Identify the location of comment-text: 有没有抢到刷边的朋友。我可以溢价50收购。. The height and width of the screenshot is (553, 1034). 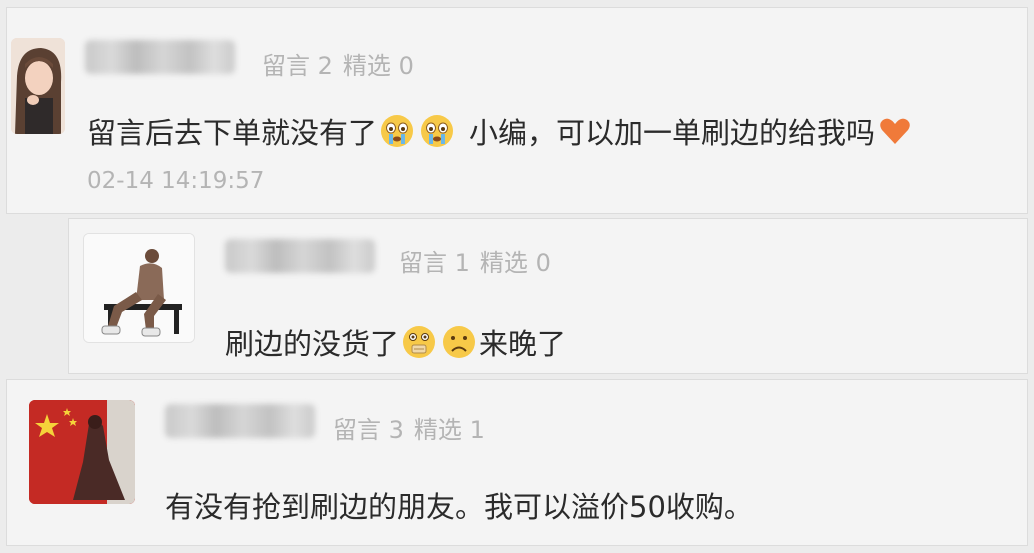
(459, 507).